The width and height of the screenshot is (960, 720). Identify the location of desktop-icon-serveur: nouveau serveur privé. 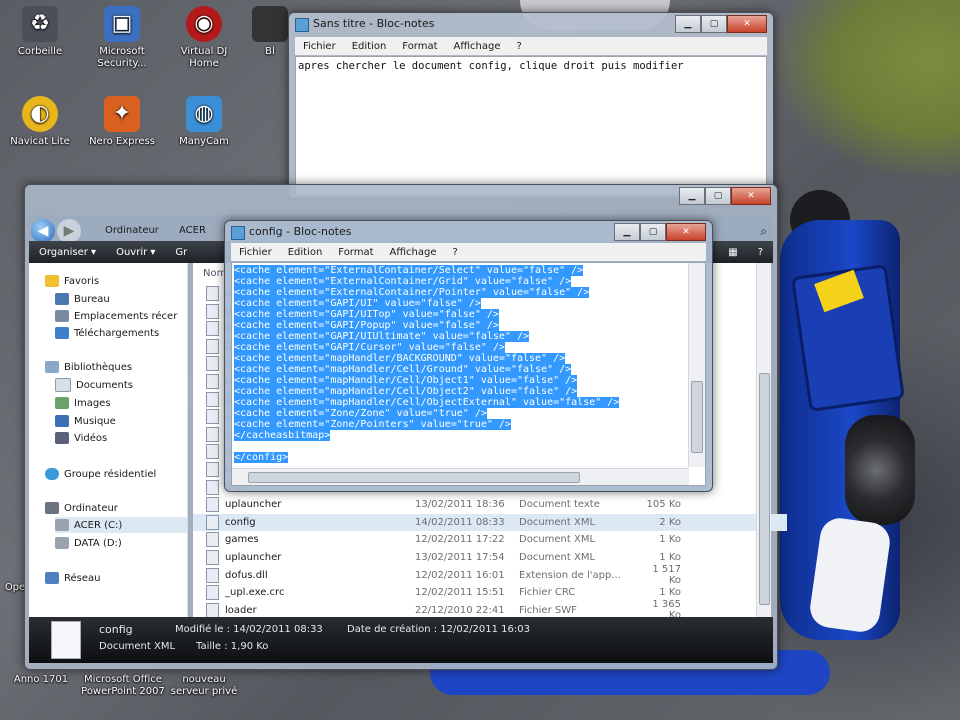
(204, 686).